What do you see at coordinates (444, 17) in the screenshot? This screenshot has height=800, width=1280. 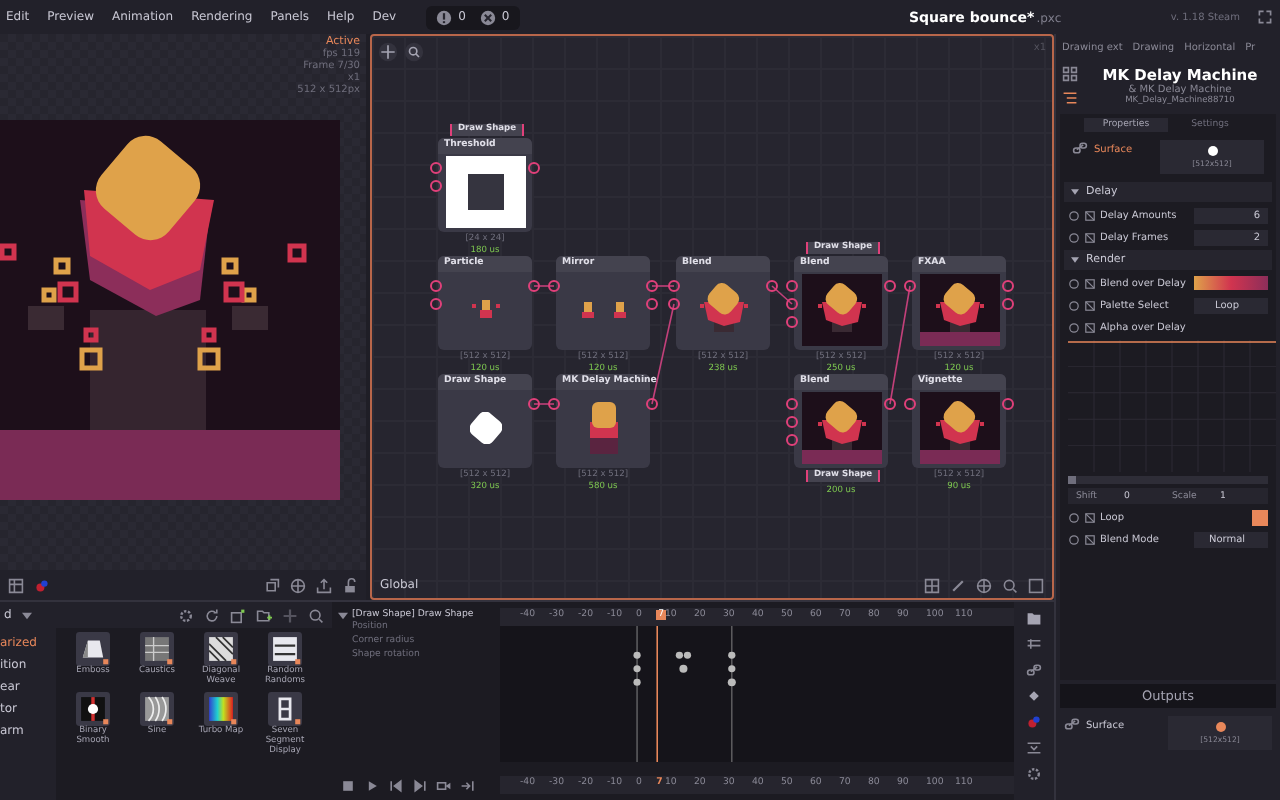 I see `warning-icon` at bounding box center [444, 17].